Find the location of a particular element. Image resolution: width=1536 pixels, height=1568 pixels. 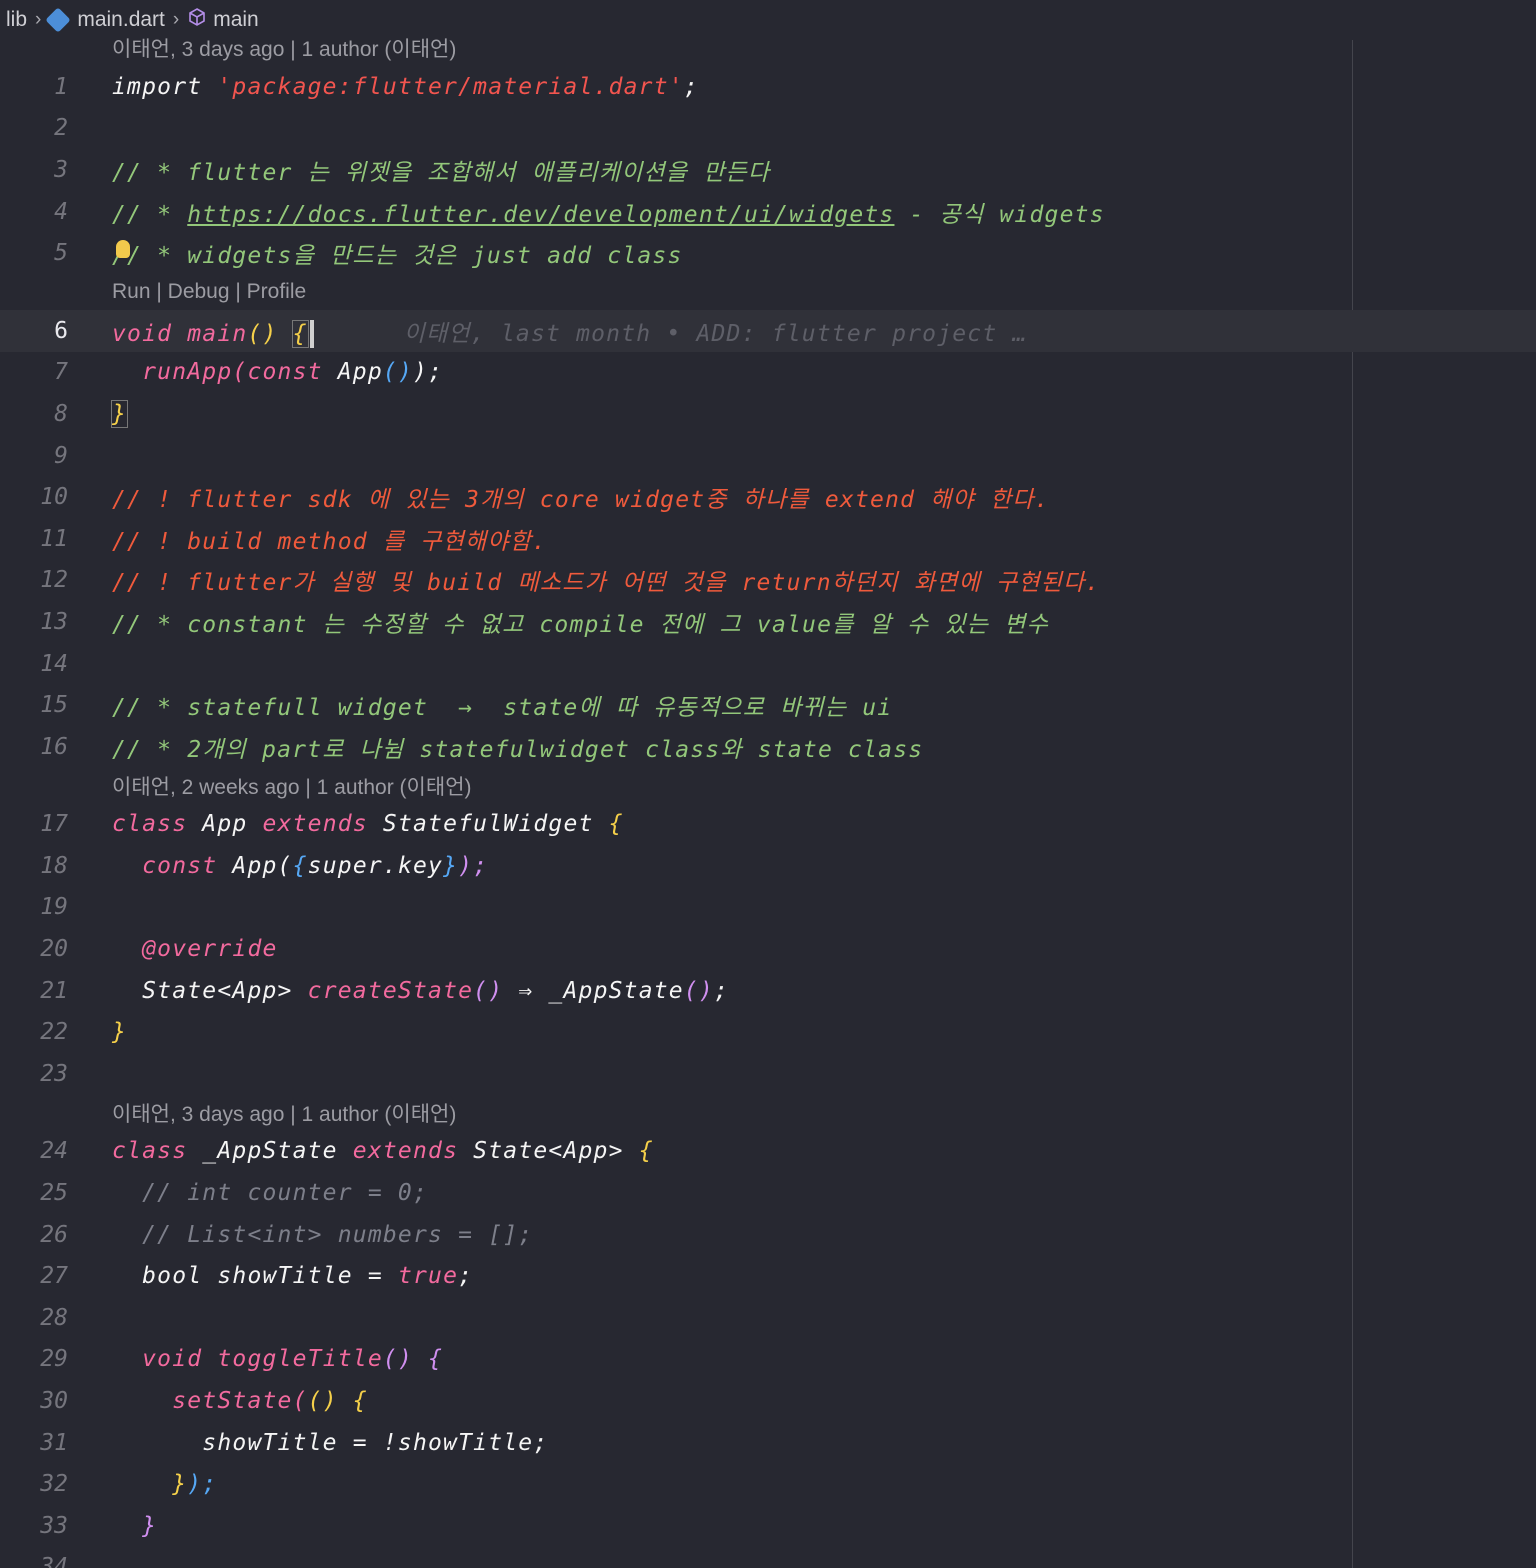

token: _AppState is located at coordinates (277, 1151).